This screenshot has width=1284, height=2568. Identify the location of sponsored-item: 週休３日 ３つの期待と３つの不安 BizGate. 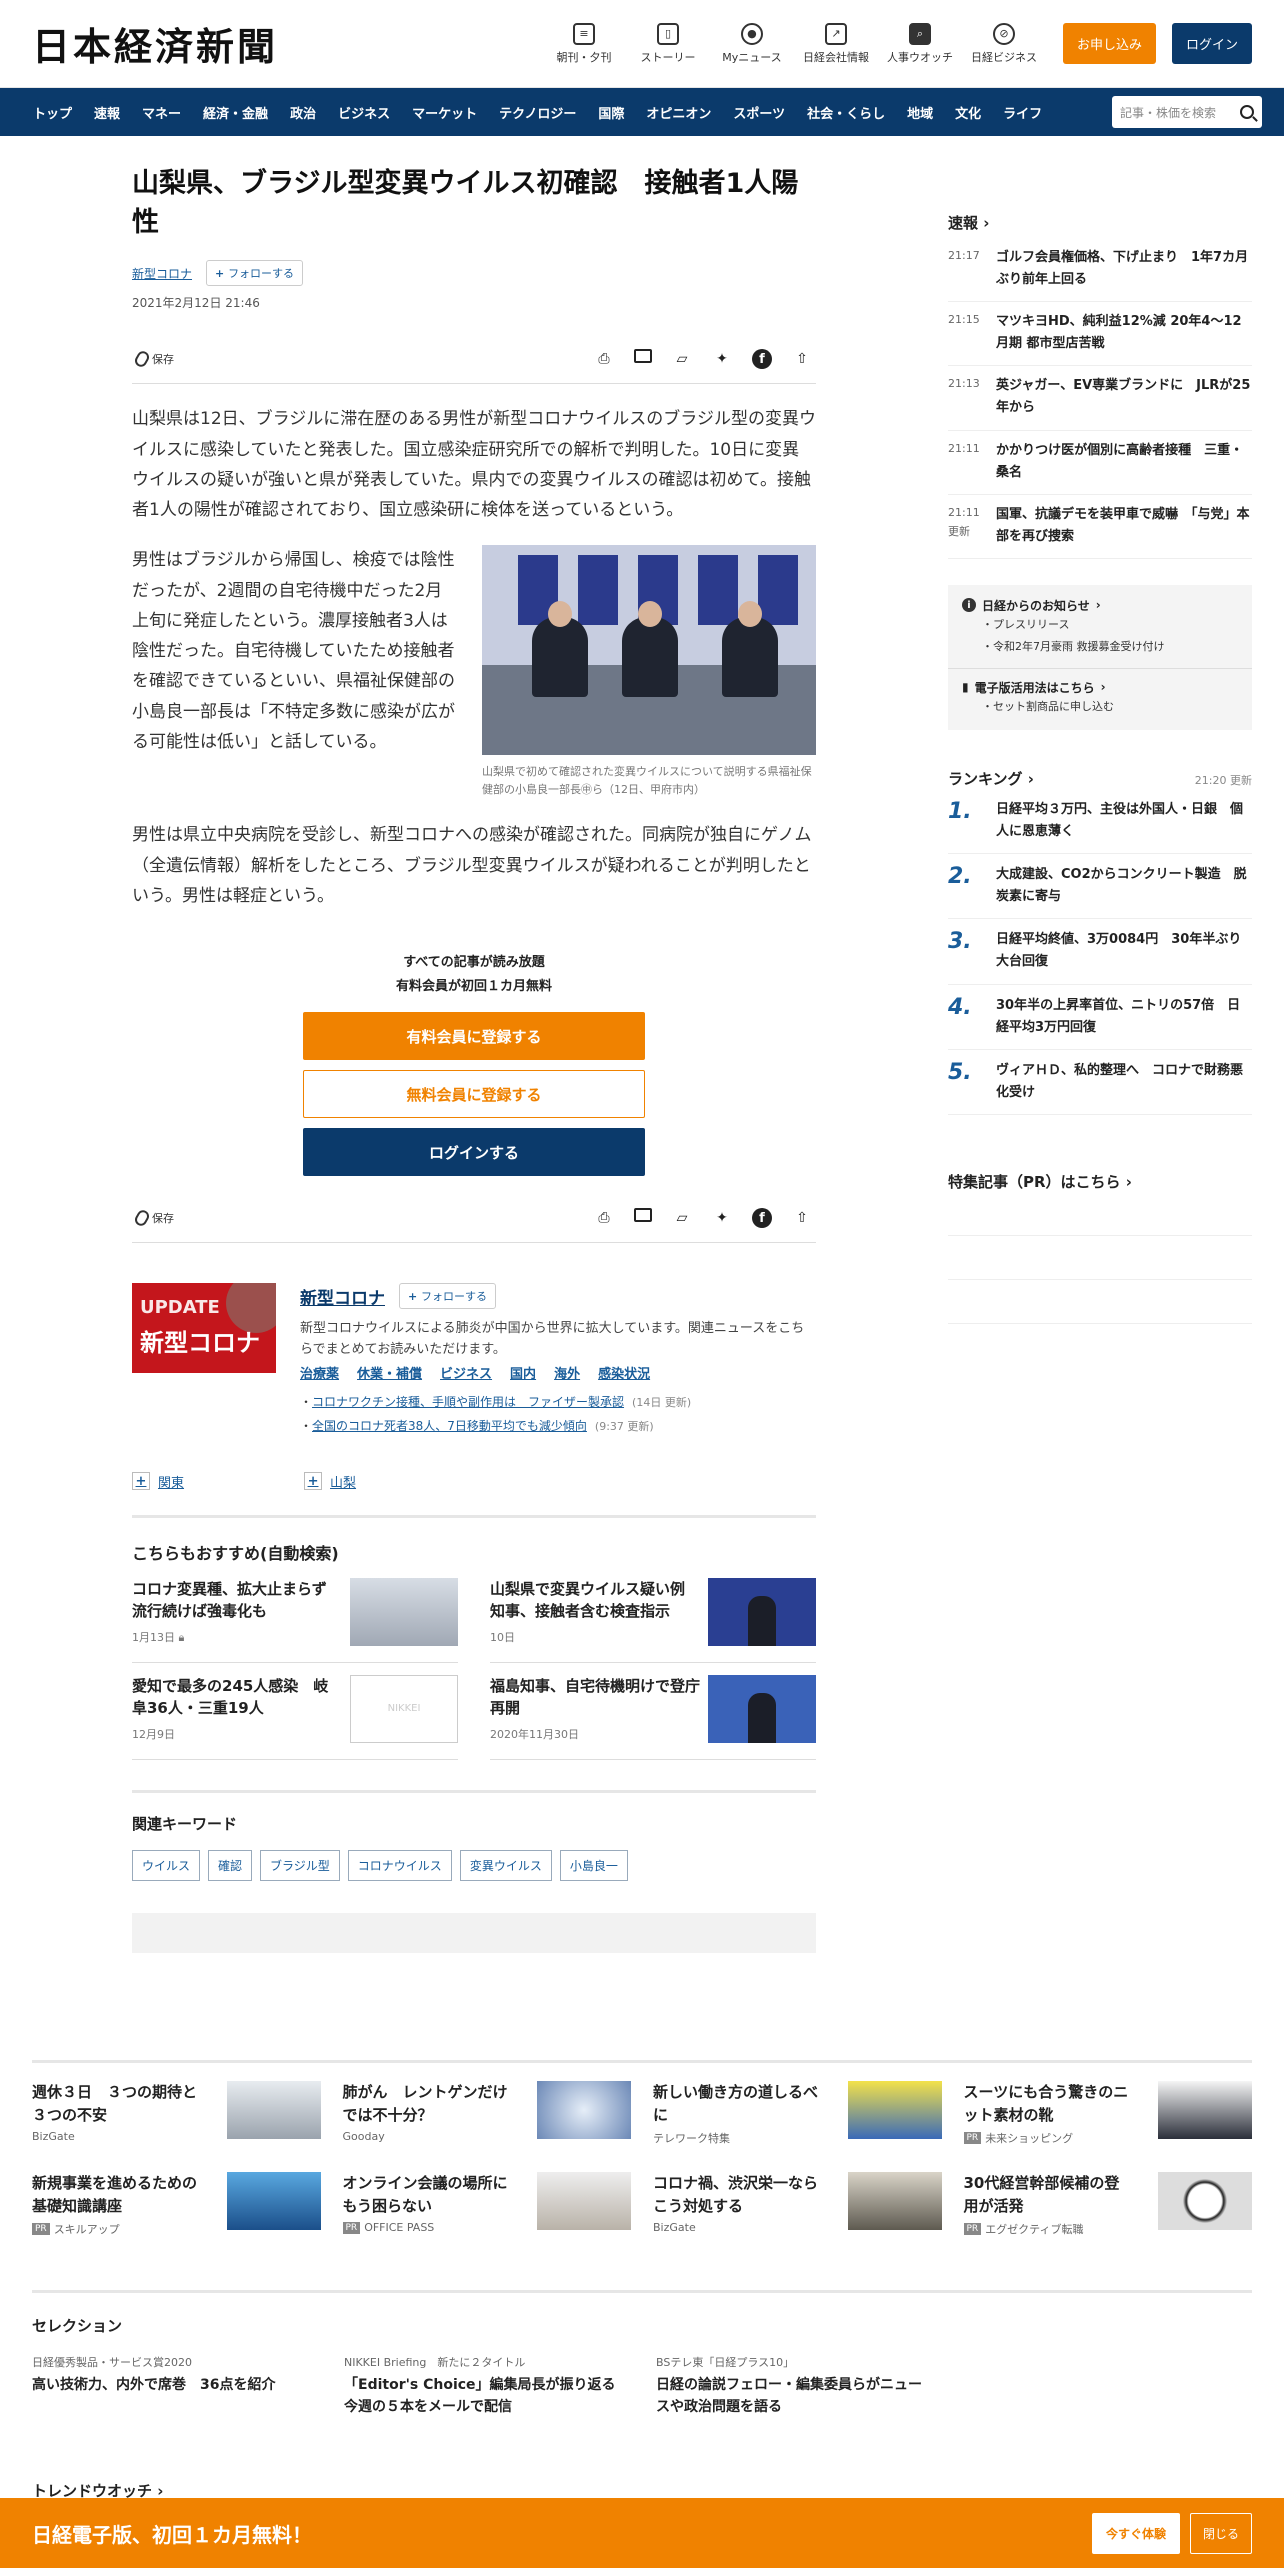
(176, 2113).